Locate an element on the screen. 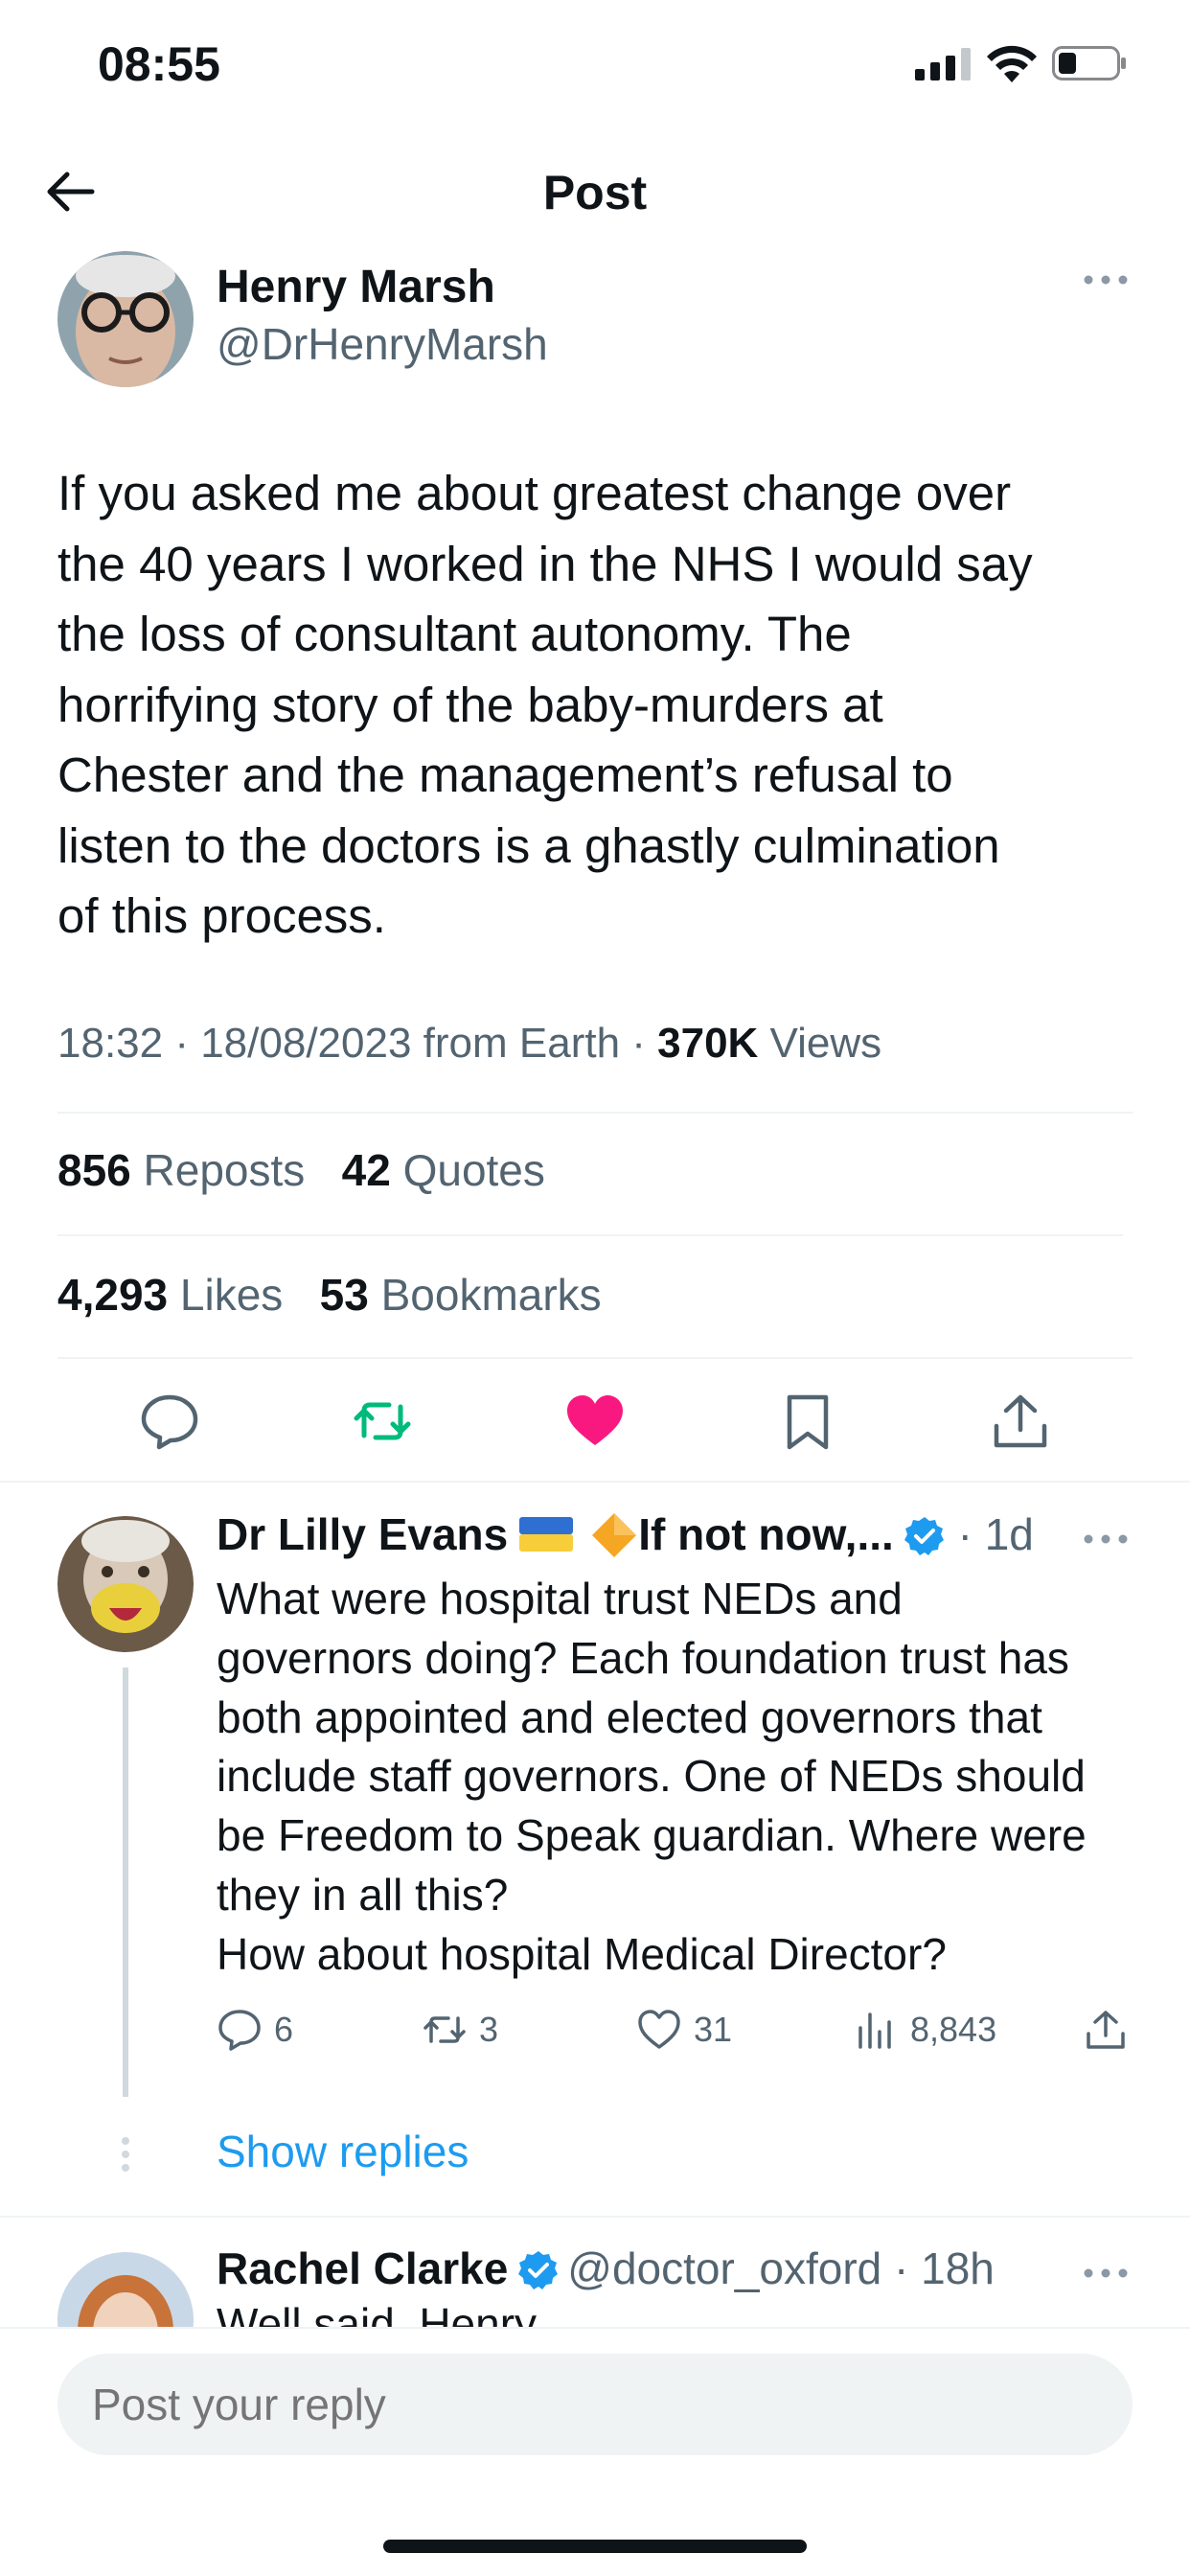  reply-views-count: 8,843 is located at coordinates (953, 2029).